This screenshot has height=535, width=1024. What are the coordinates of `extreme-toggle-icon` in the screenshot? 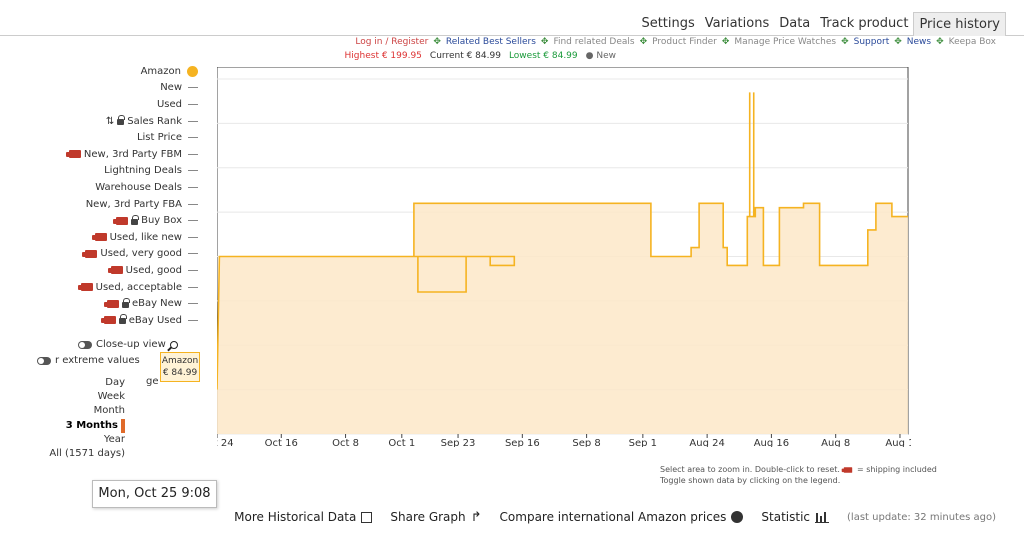 It's located at (44, 360).